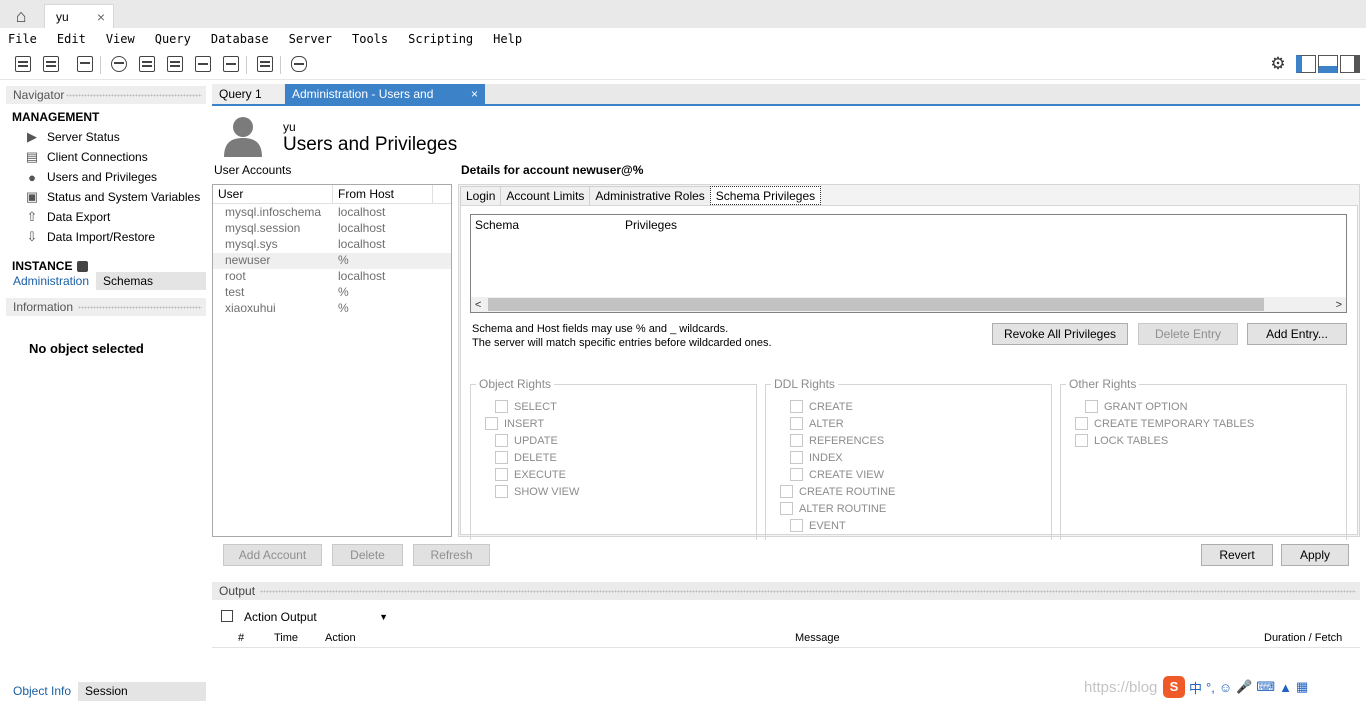 The width and height of the screenshot is (1366, 705). Describe the element at coordinates (507, 39) in the screenshot. I see `menu-help: Help` at that location.